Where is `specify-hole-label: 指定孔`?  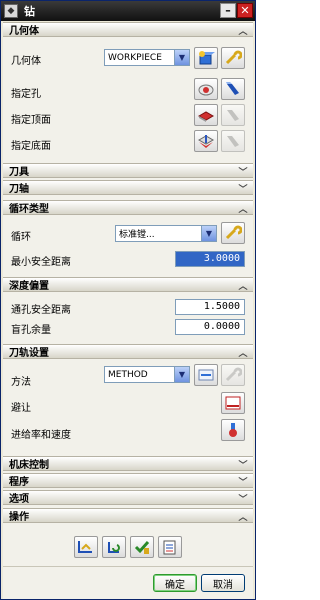 specify-hole-label: 指定孔 is located at coordinates (26, 94).